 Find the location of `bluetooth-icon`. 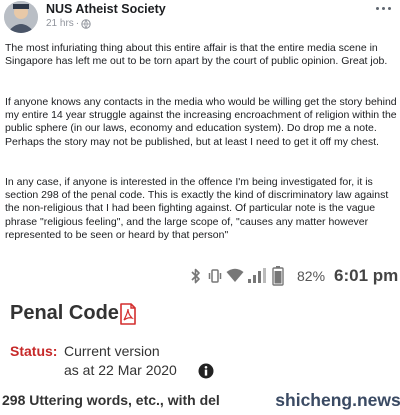

bluetooth-icon is located at coordinates (196, 278).